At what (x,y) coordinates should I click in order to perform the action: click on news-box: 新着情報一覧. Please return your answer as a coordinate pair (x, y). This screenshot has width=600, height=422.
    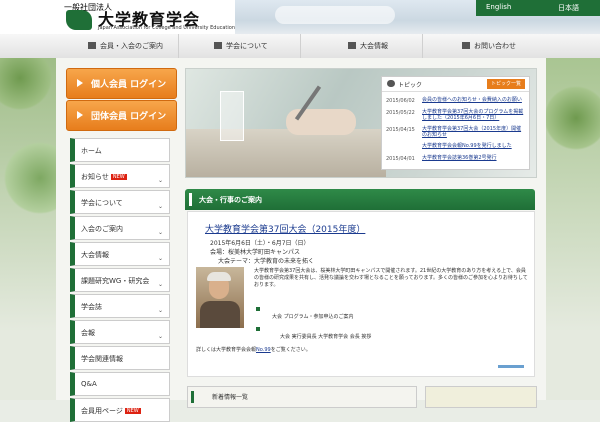
    Looking at the image, I should click on (302, 397).